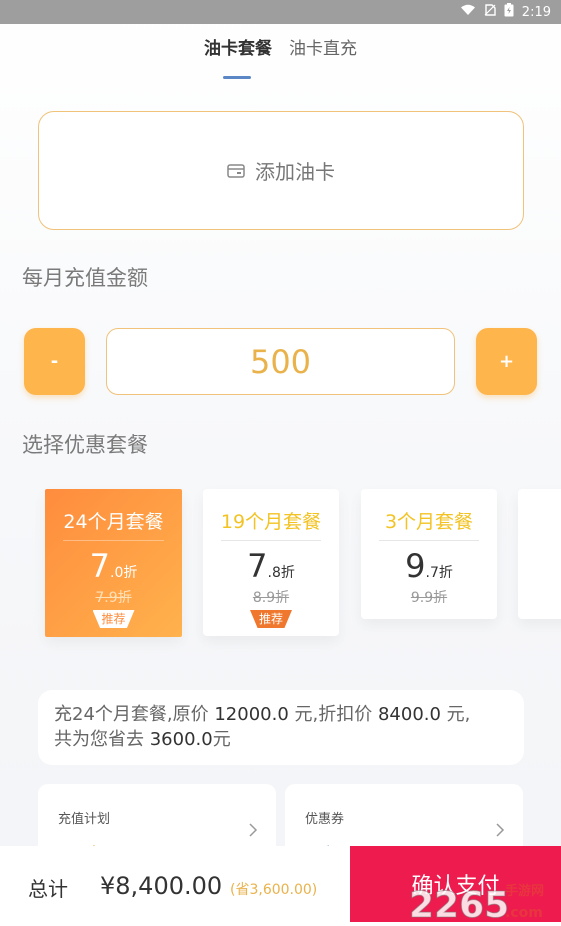  I want to click on discount-decimal: .7折, so click(439, 573).